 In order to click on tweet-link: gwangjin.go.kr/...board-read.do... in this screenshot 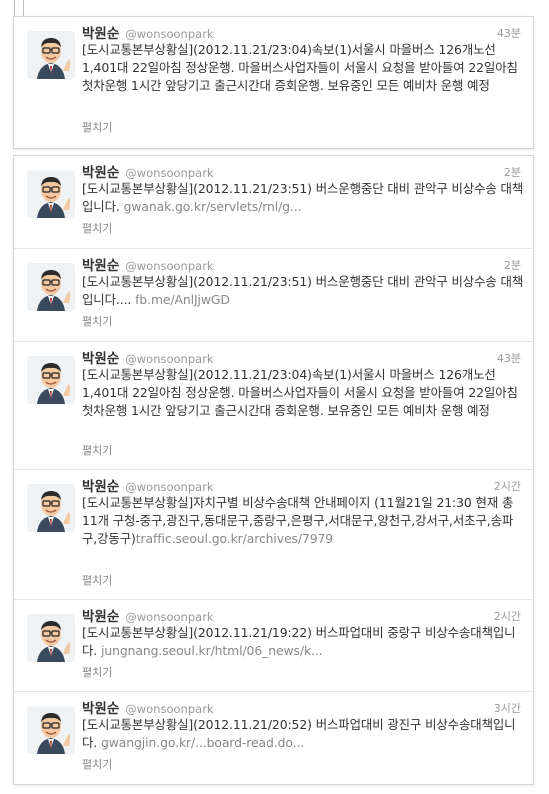, I will do `click(202, 742)`.